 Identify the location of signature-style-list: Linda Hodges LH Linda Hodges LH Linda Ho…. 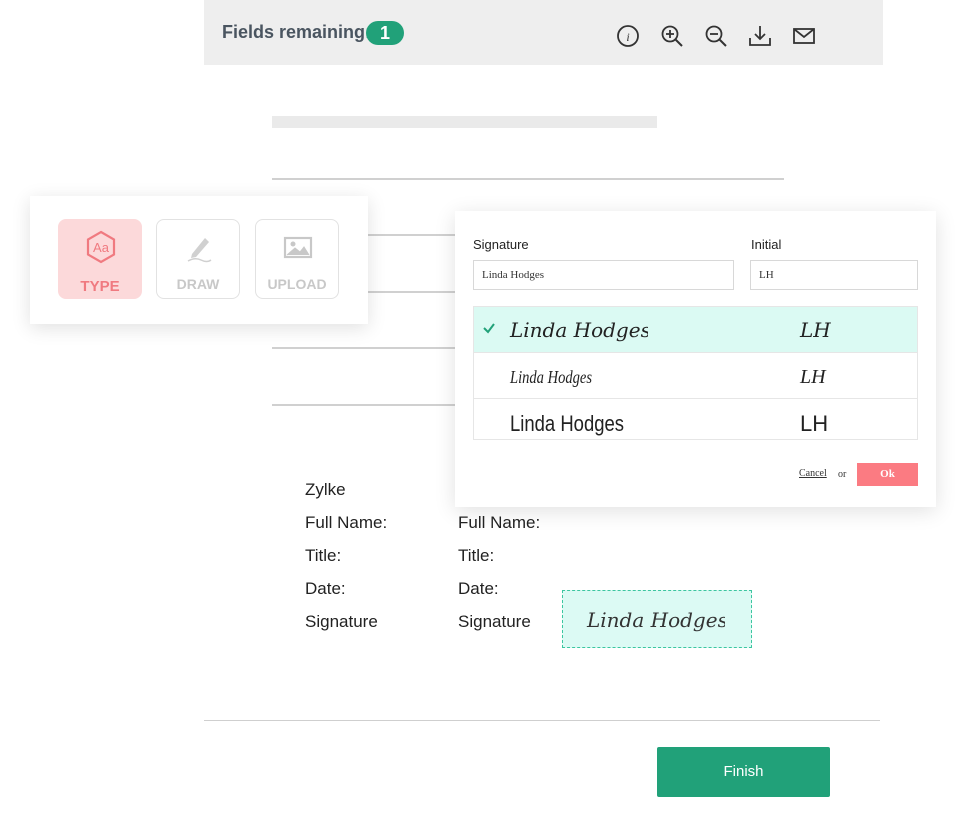
(695, 373).